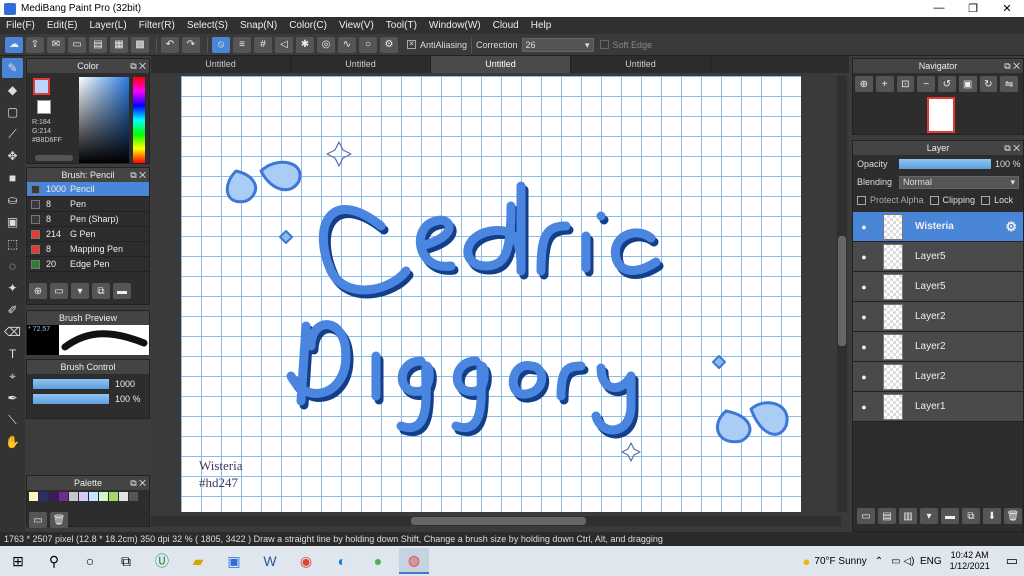 This screenshot has width=1024, height=576. I want to click on blending-select: Normal ▾, so click(959, 182).